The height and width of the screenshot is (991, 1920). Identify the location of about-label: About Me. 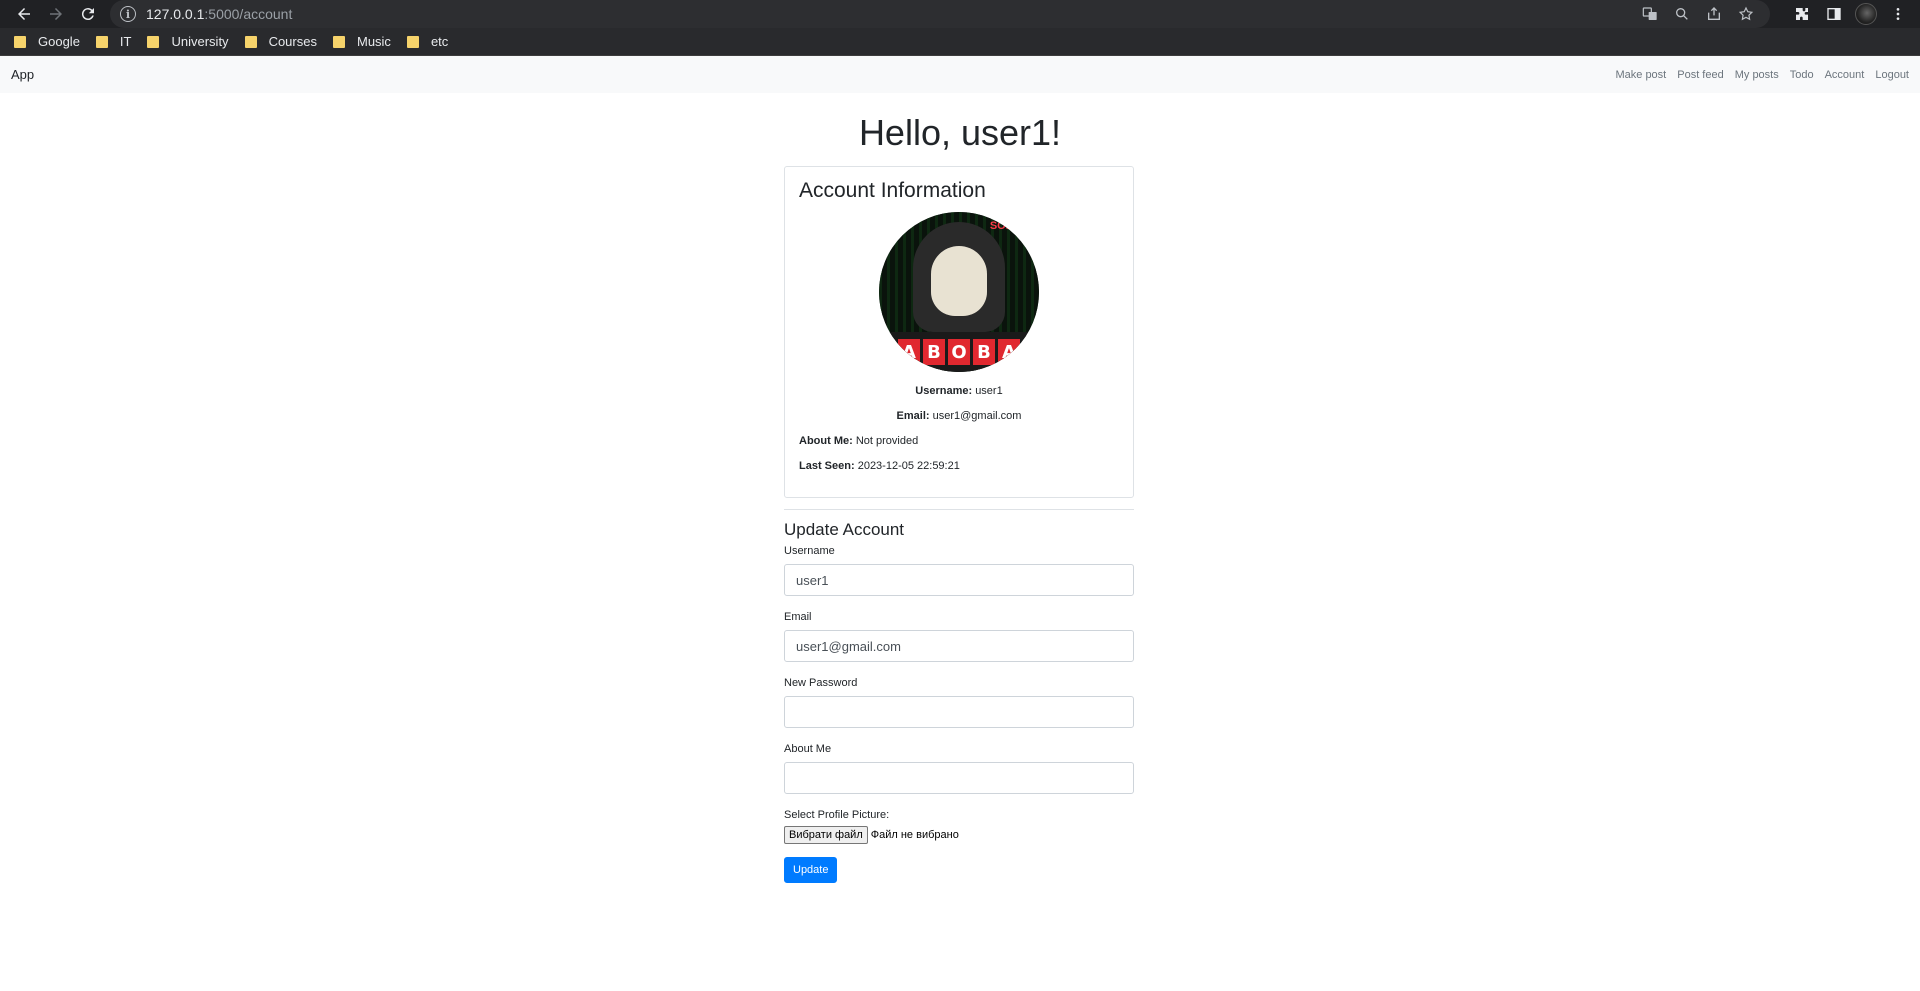
(808, 749).